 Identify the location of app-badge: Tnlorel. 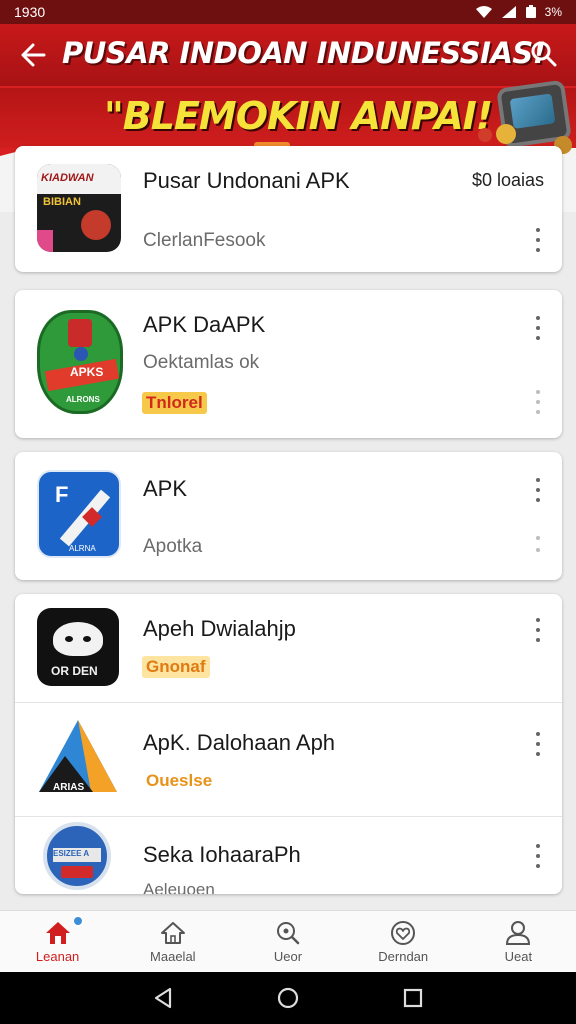
(174, 403).